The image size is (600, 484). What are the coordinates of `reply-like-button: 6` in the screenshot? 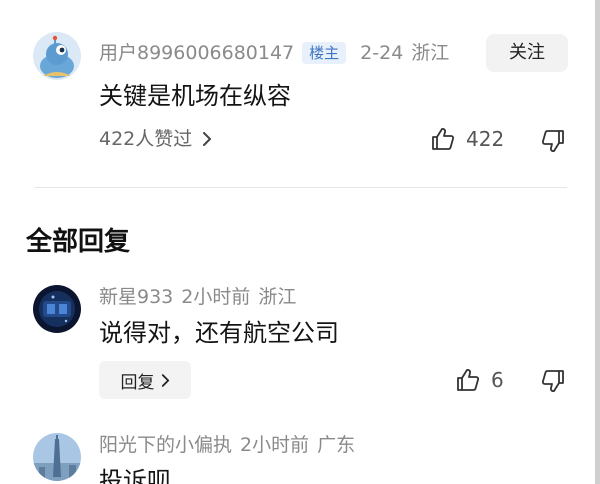 It's located at (479, 380).